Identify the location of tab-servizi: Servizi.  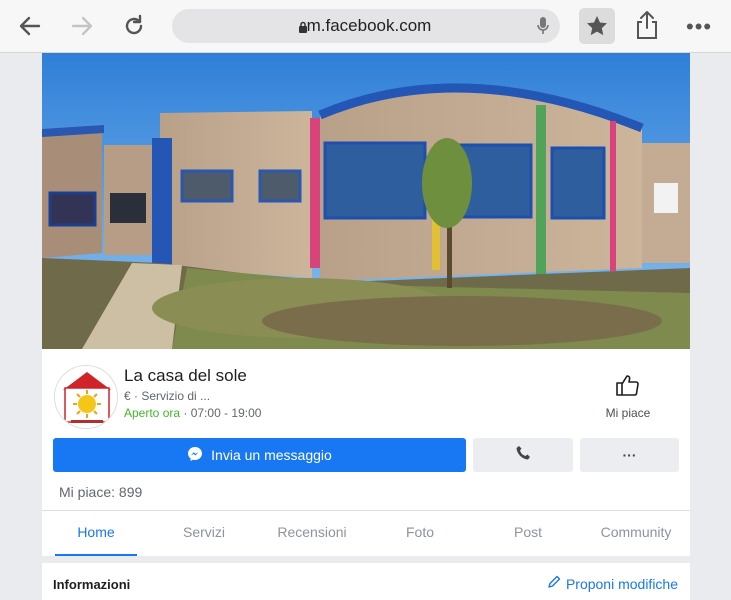
(204, 533).